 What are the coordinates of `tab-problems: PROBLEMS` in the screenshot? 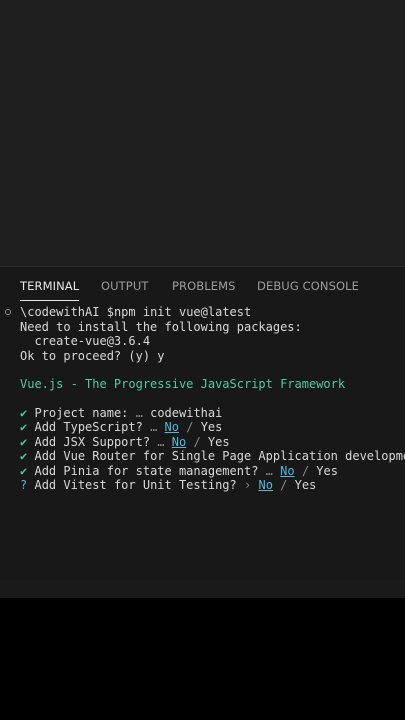 It's located at (204, 290).